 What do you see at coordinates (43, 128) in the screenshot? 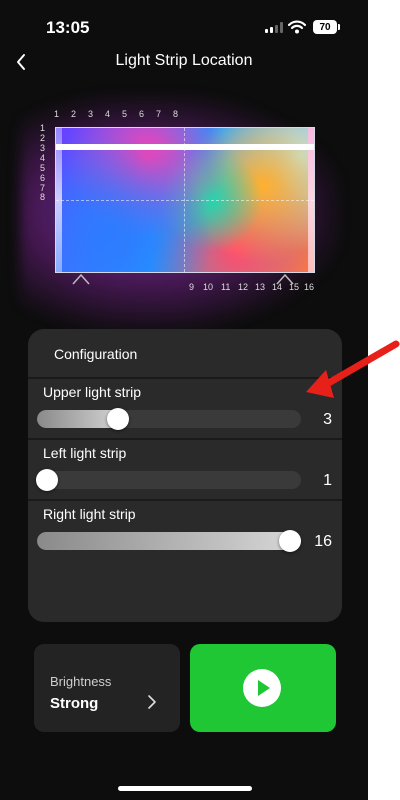
I see `side-led-number: 1` at bounding box center [43, 128].